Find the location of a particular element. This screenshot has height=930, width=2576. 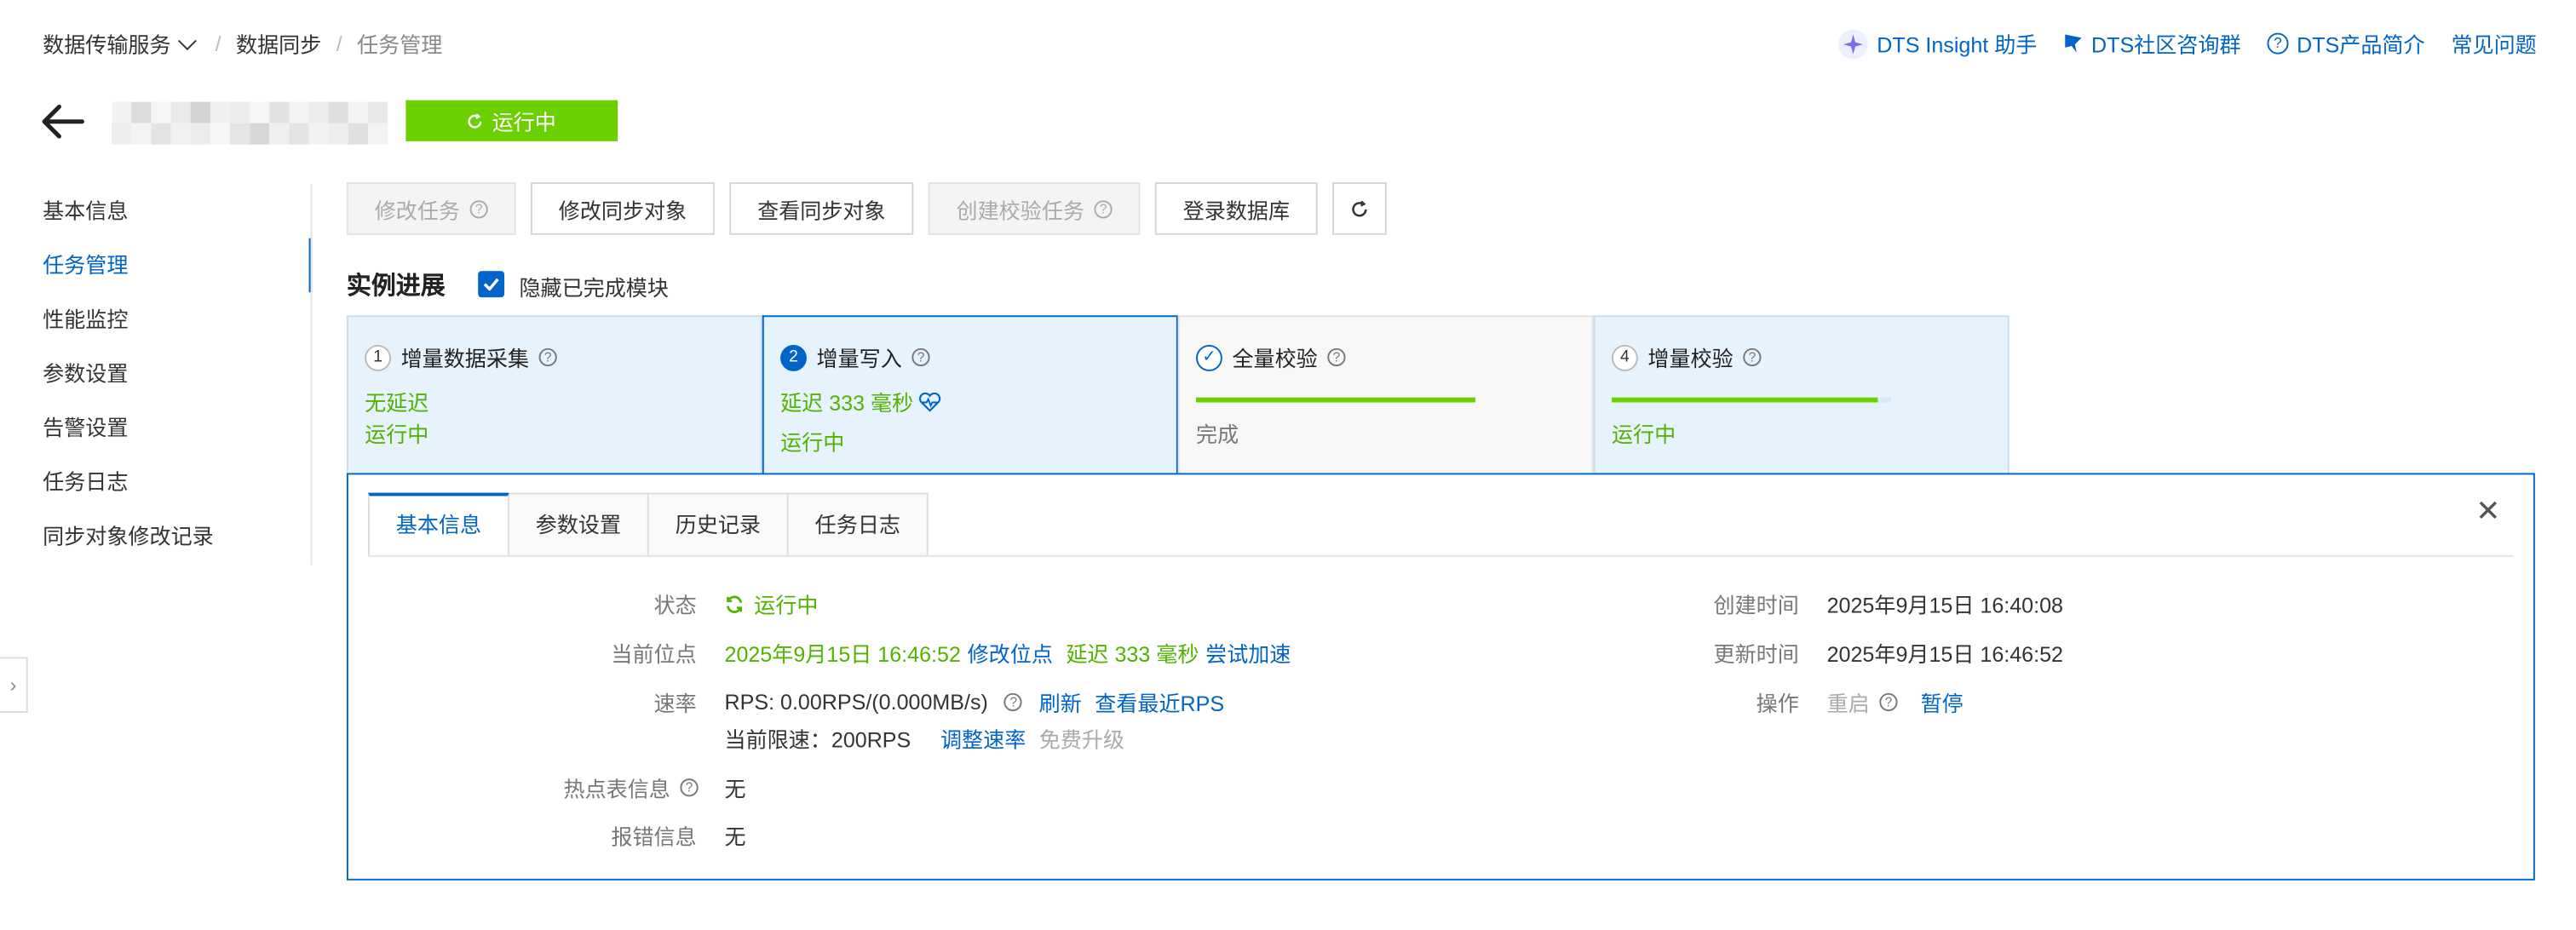

step-incremental-collect: 1 增量数据采集? 无延迟 运行中 is located at coordinates (554, 395).